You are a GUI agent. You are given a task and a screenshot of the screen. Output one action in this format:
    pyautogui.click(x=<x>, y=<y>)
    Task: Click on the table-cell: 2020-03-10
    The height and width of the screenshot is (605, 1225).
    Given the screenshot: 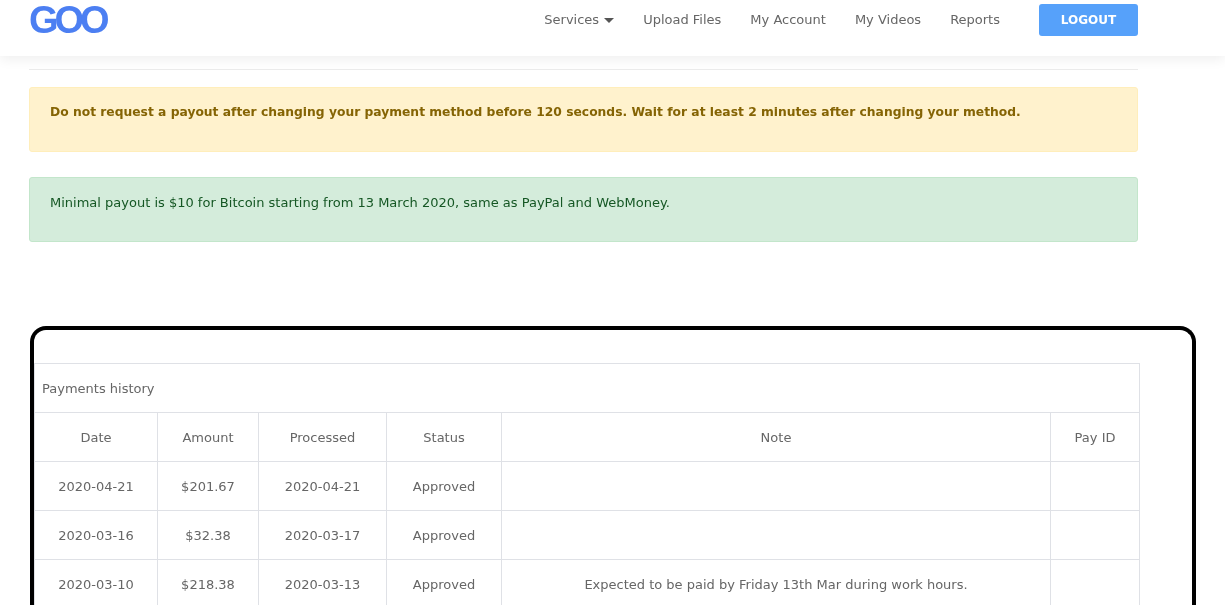 What is the action you would take?
    pyautogui.click(x=96, y=582)
    